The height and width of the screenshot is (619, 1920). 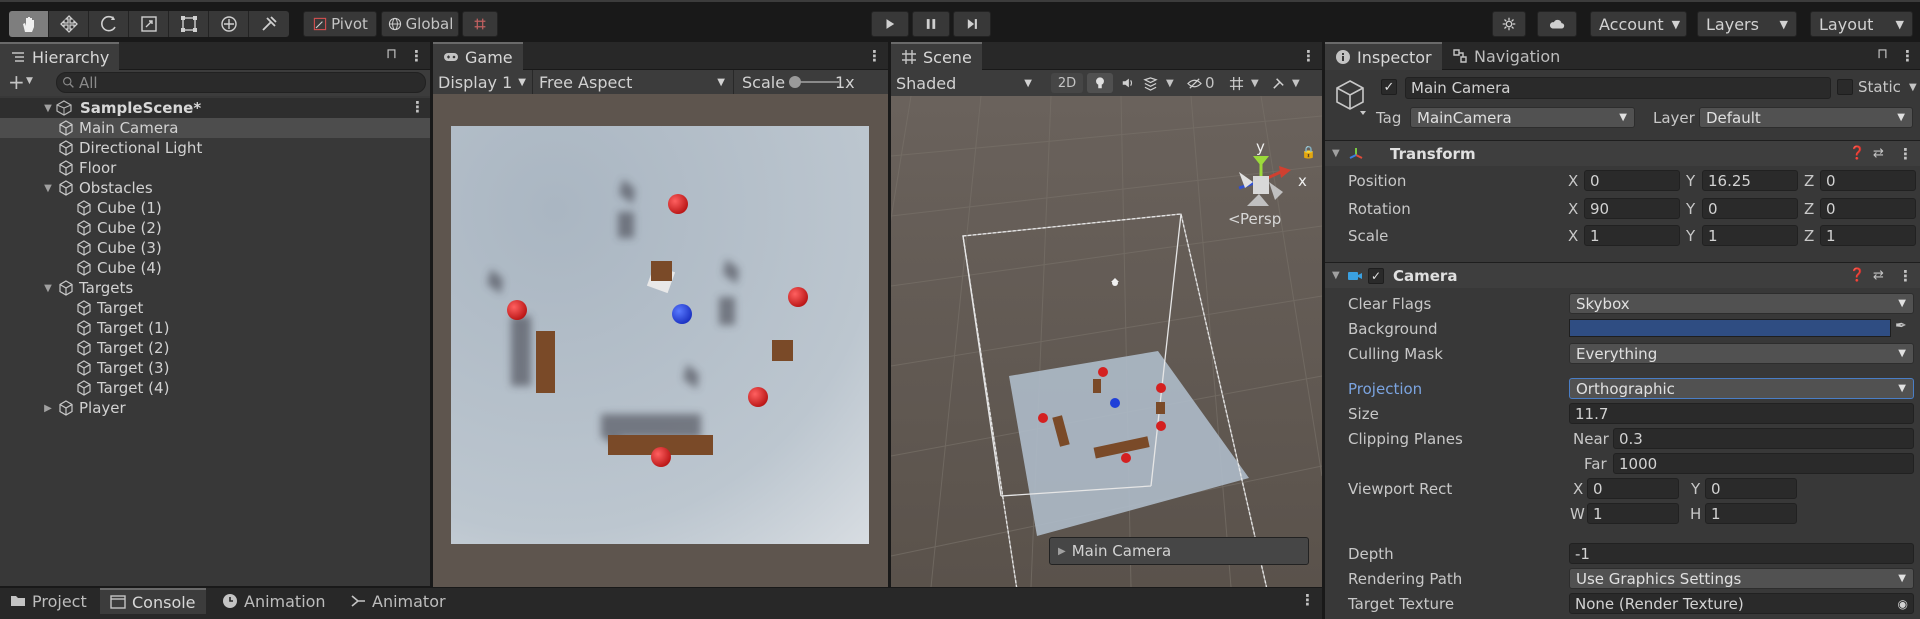 I want to click on viewport-y-field: 0, so click(x=1751, y=488).